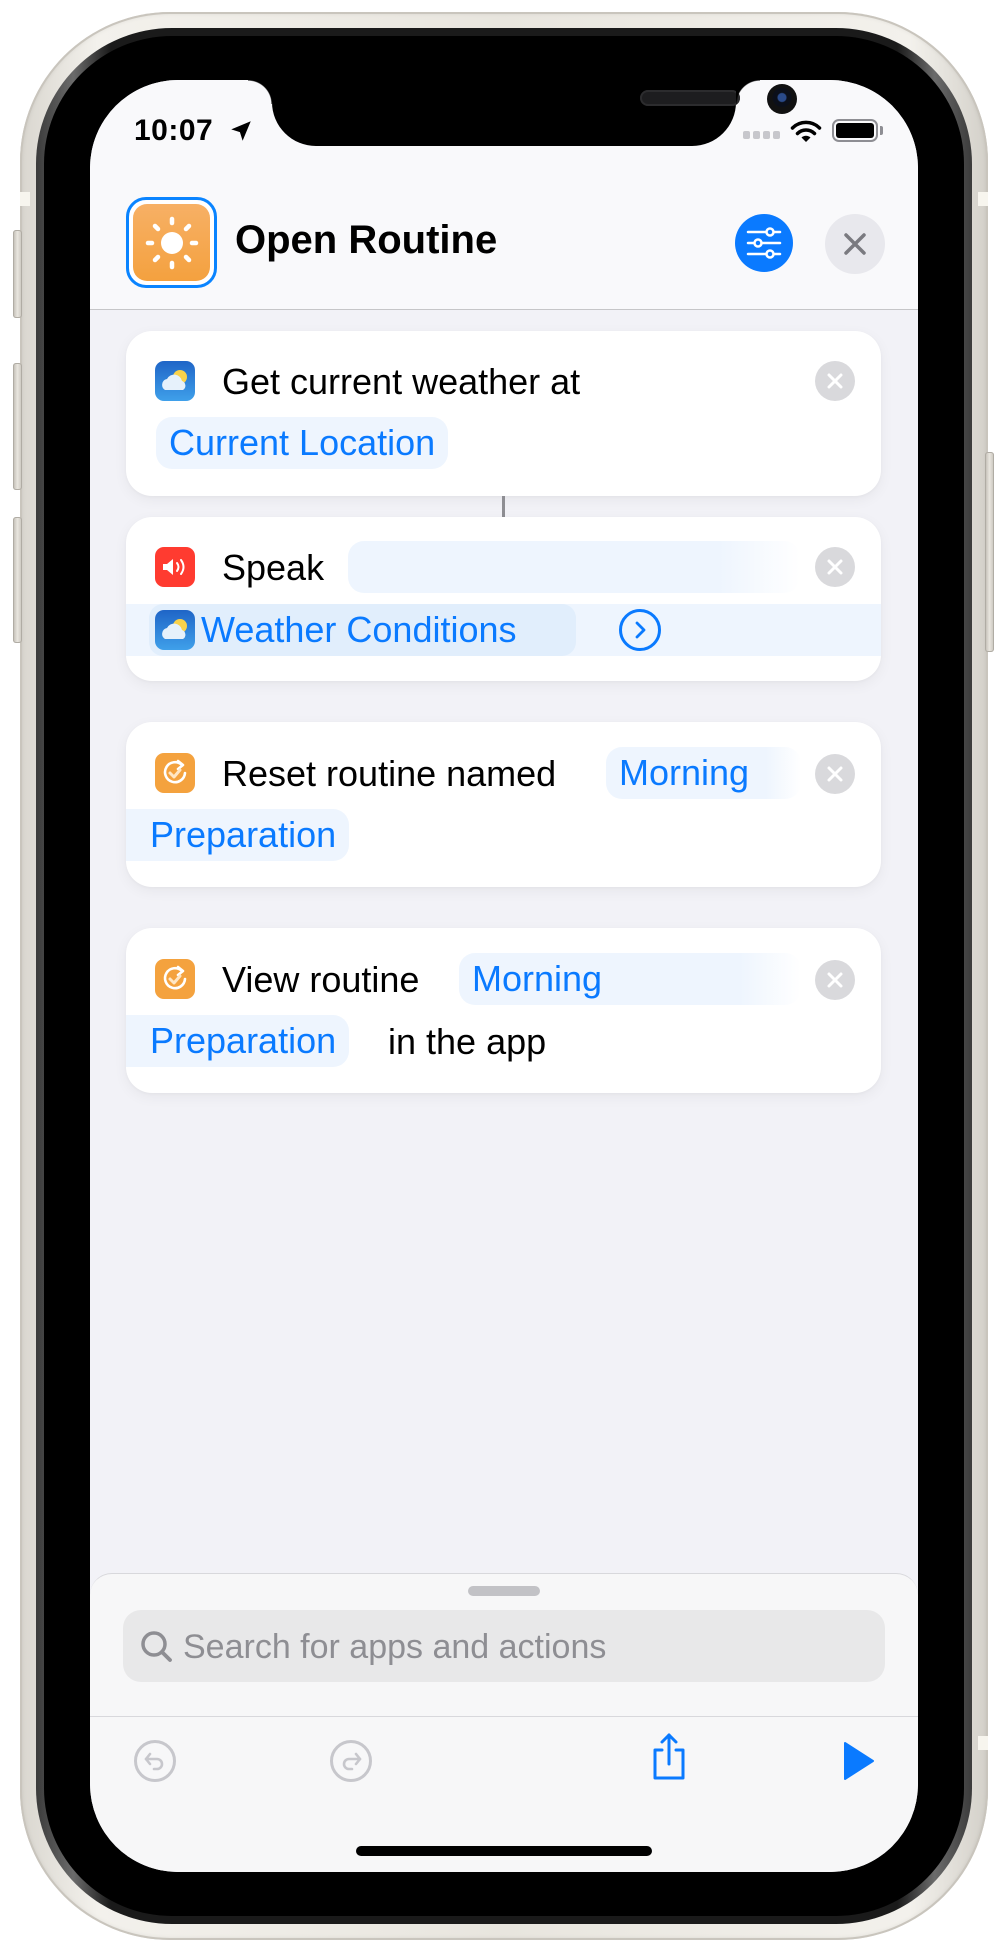 The image size is (1008, 1952). Describe the element at coordinates (504, 1851) in the screenshot. I see `home-indicator` at that location.